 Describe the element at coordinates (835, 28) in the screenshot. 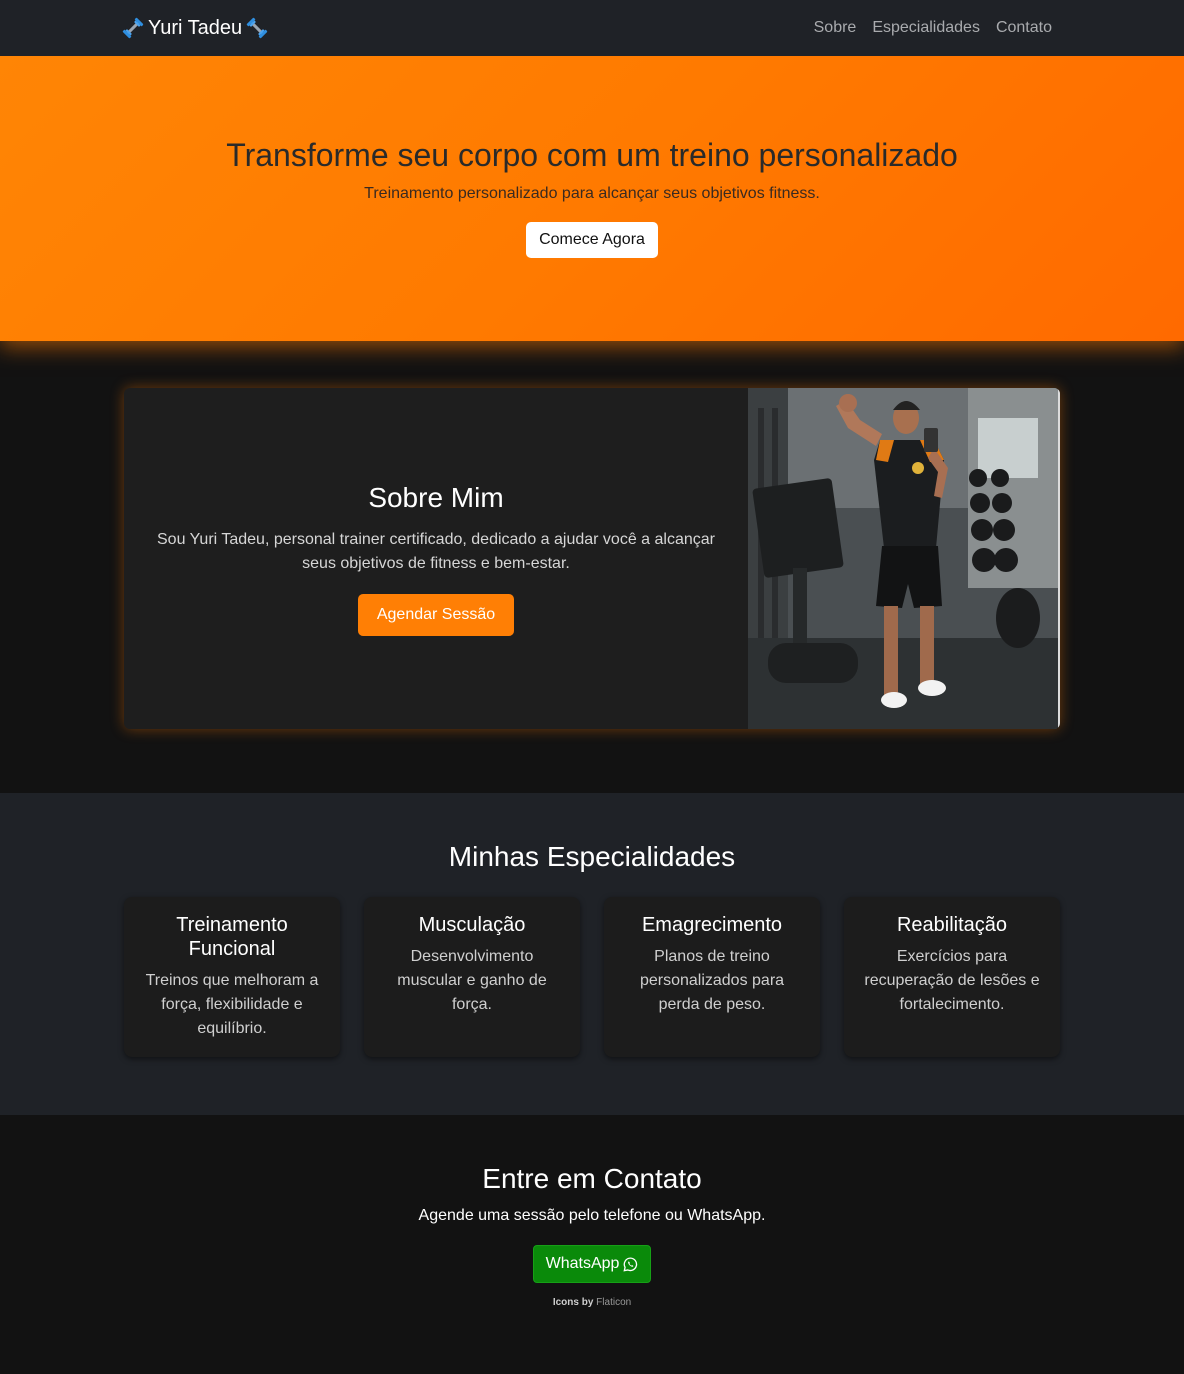

I see `nav-link-sobre: Sobre` at that location.